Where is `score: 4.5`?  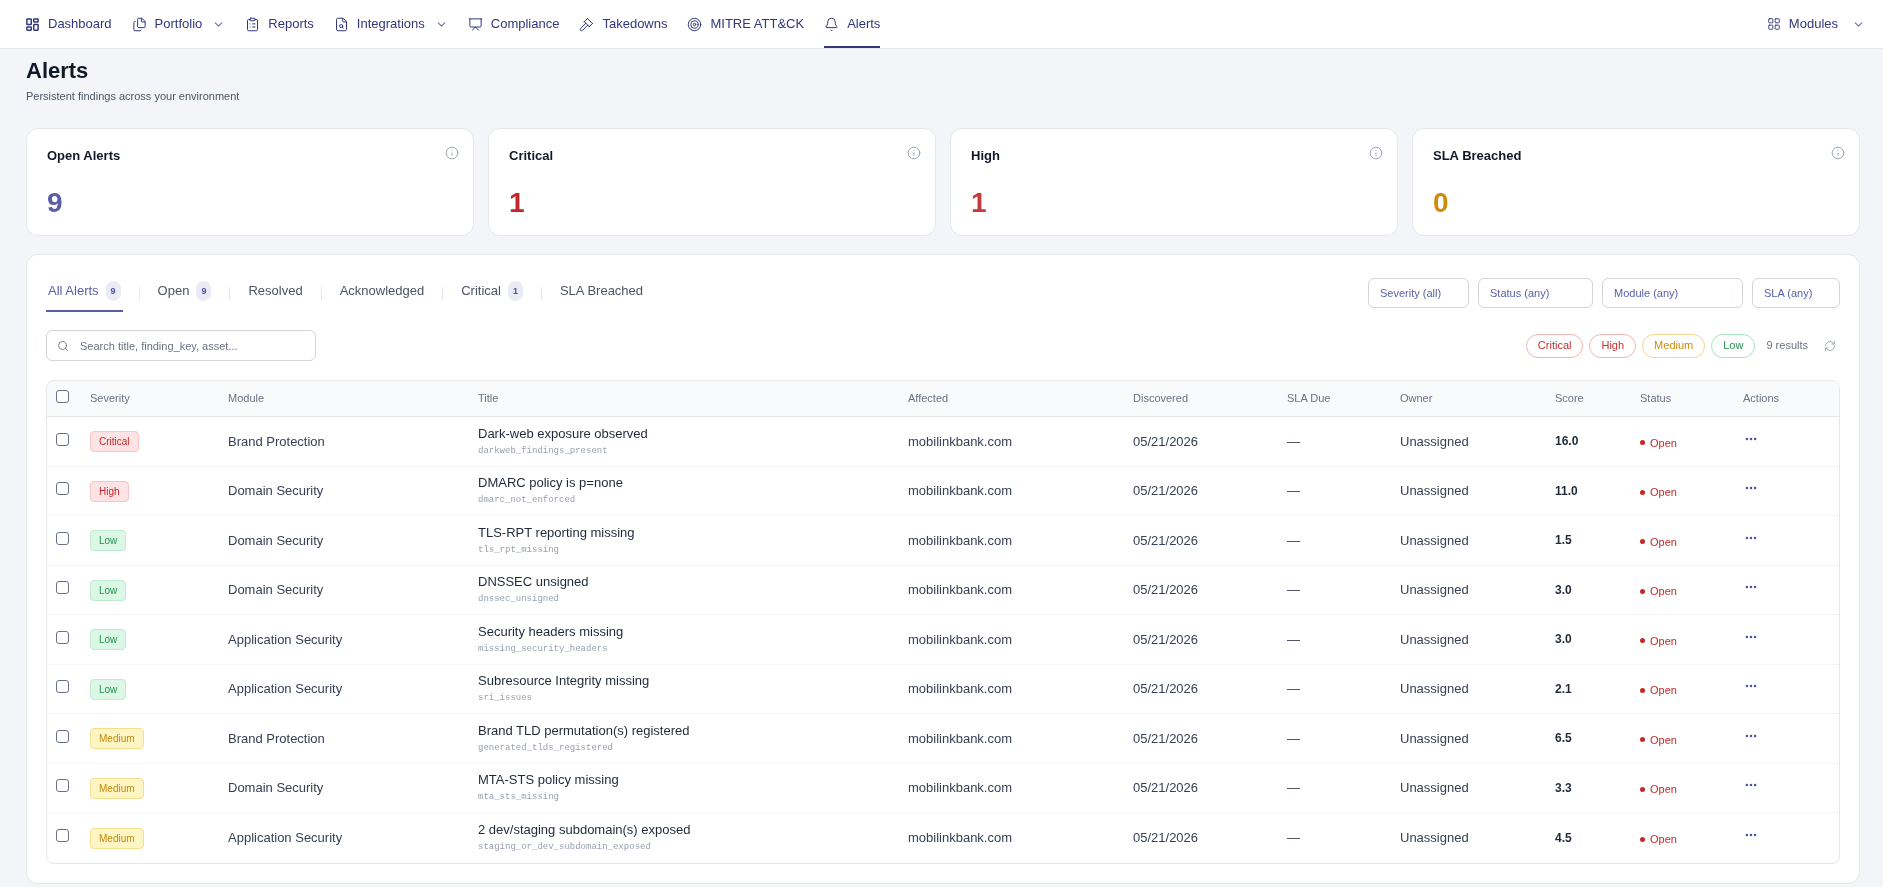
score: 4.5 is located at coordinates (1563, 838).